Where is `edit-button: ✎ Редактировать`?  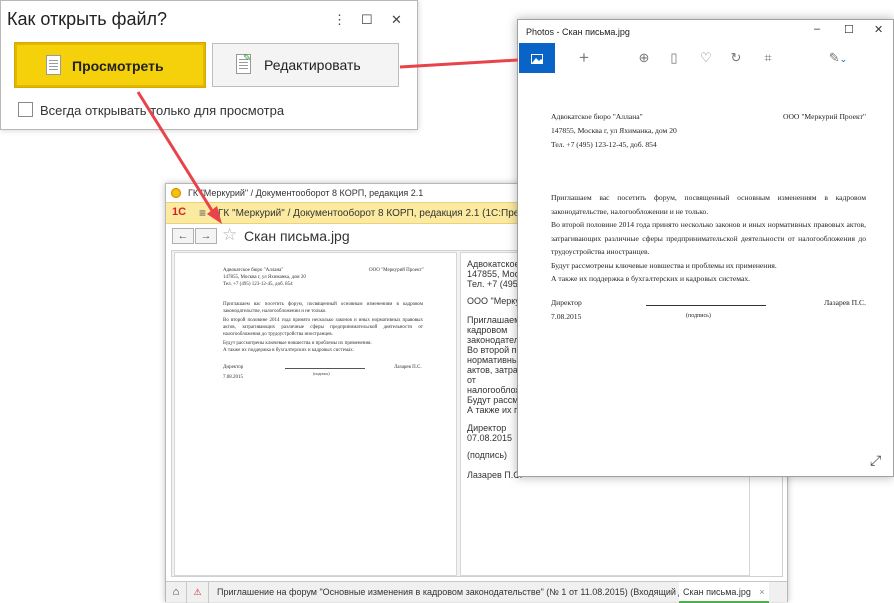
edit-button: ✎ Редактировать is located at coordinates (305, 65).